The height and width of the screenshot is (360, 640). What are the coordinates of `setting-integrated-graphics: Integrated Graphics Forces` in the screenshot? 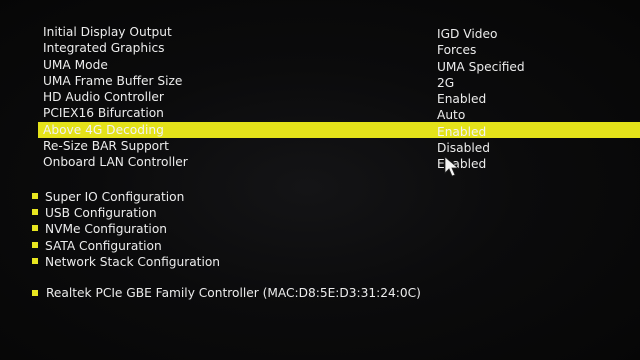 It's located at (320, 48).